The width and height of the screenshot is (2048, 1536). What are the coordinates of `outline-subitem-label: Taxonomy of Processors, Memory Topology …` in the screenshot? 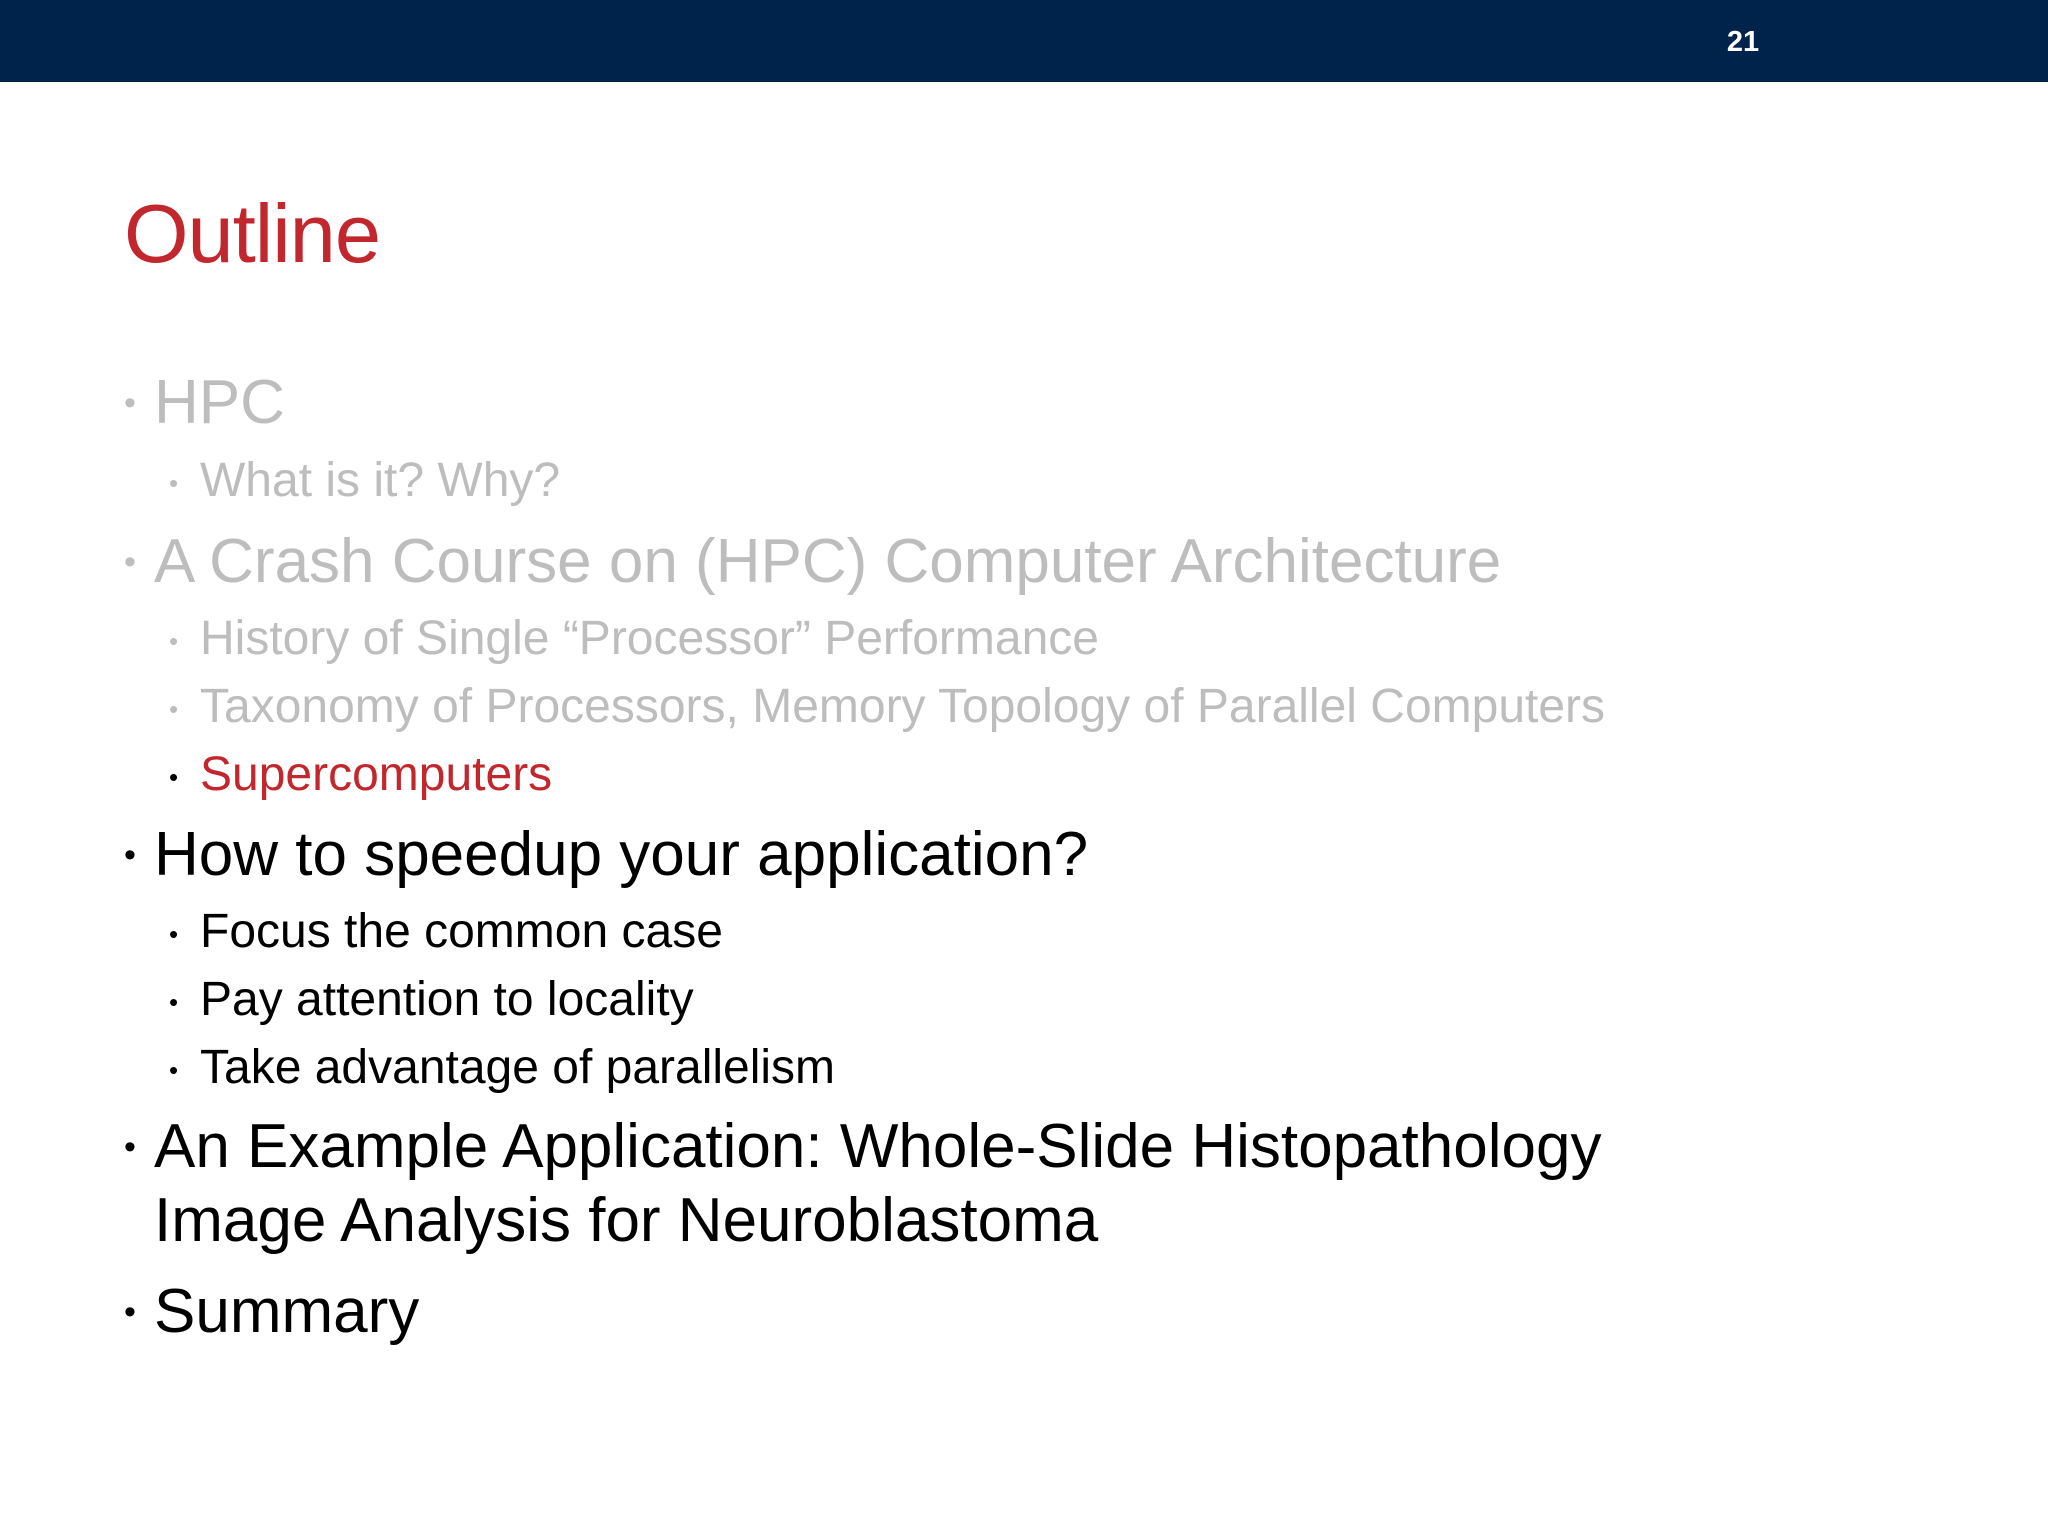 It's located at (903, 706).